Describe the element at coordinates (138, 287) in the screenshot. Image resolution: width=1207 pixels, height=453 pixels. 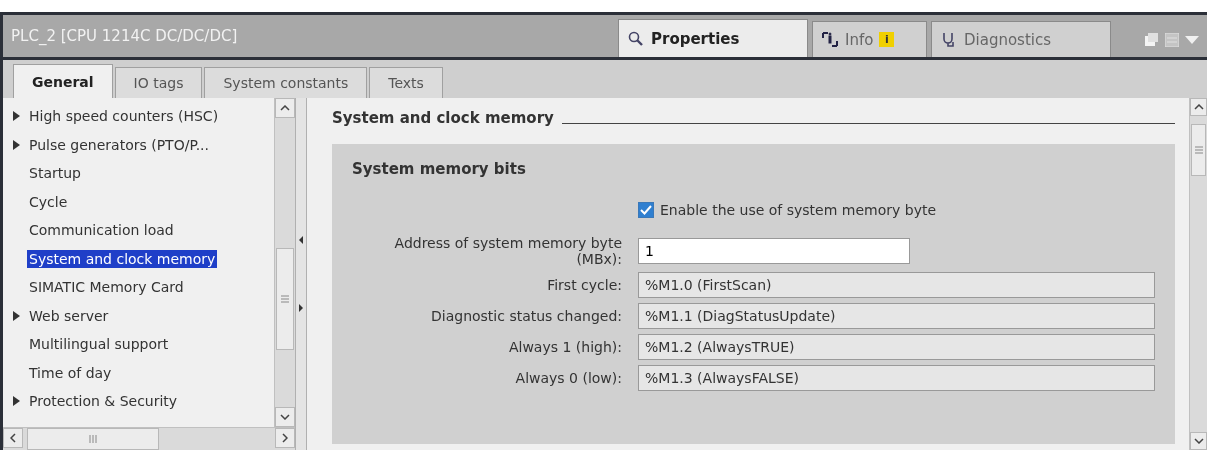
I see `nav-item: SIMATIC Memory Card` at that location.